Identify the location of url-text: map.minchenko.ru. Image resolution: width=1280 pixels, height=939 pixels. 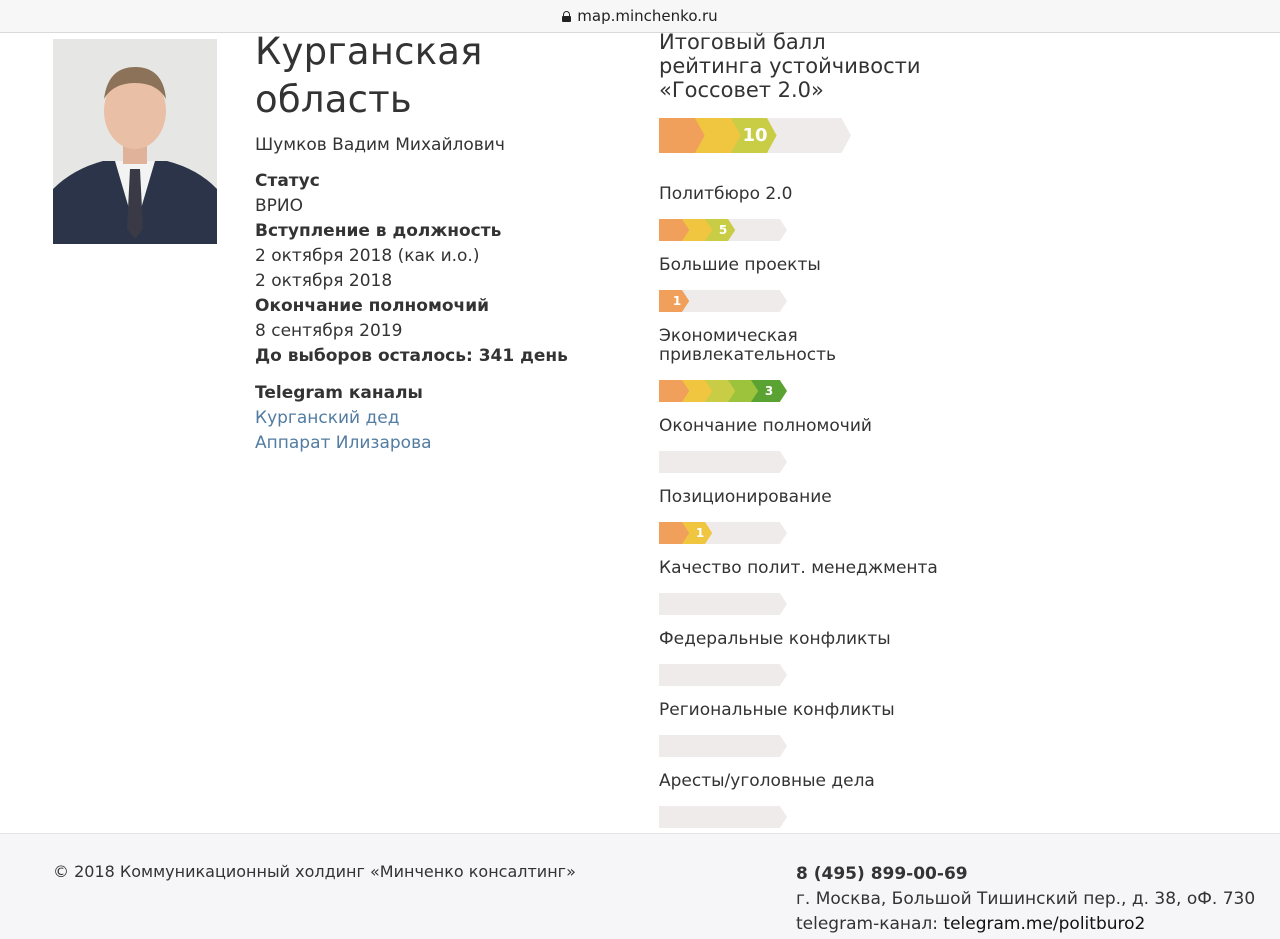
(647, 16).